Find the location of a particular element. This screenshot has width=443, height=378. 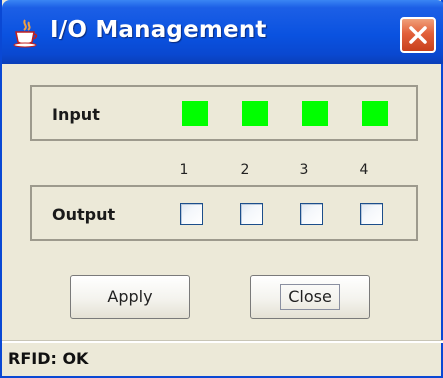

rfid-status: RFID: OK is located at coordinates (48, 358).